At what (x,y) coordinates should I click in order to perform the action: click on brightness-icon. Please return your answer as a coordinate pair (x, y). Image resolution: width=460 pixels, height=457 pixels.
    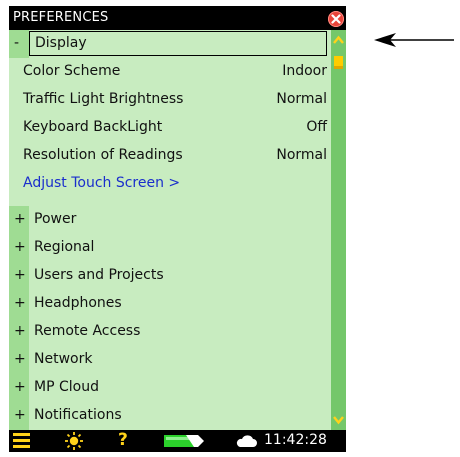
    Looking at the image, I should click on (74, 441).